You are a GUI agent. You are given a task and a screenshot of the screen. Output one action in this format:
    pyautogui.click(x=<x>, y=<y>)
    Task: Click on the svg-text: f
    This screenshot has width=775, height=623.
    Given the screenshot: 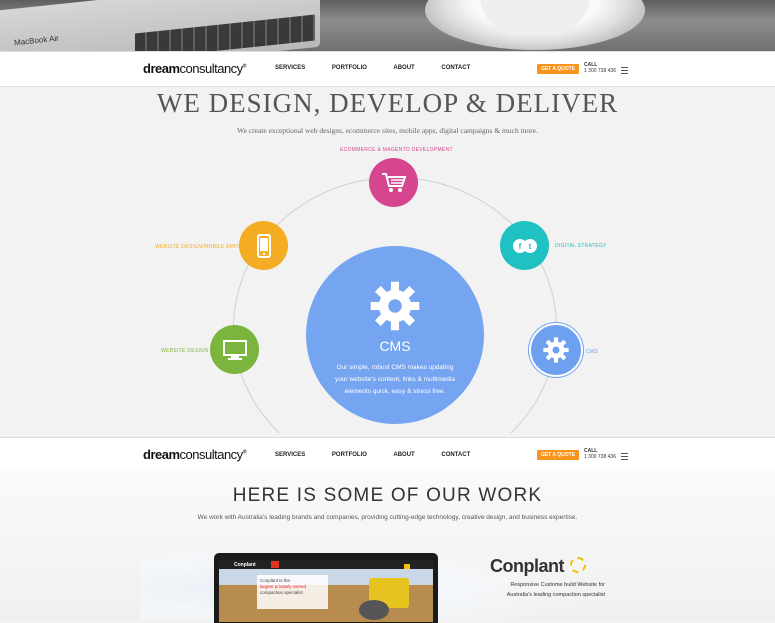 What is the action you would take?
    pyautogui.click(x=519, y=246)
    